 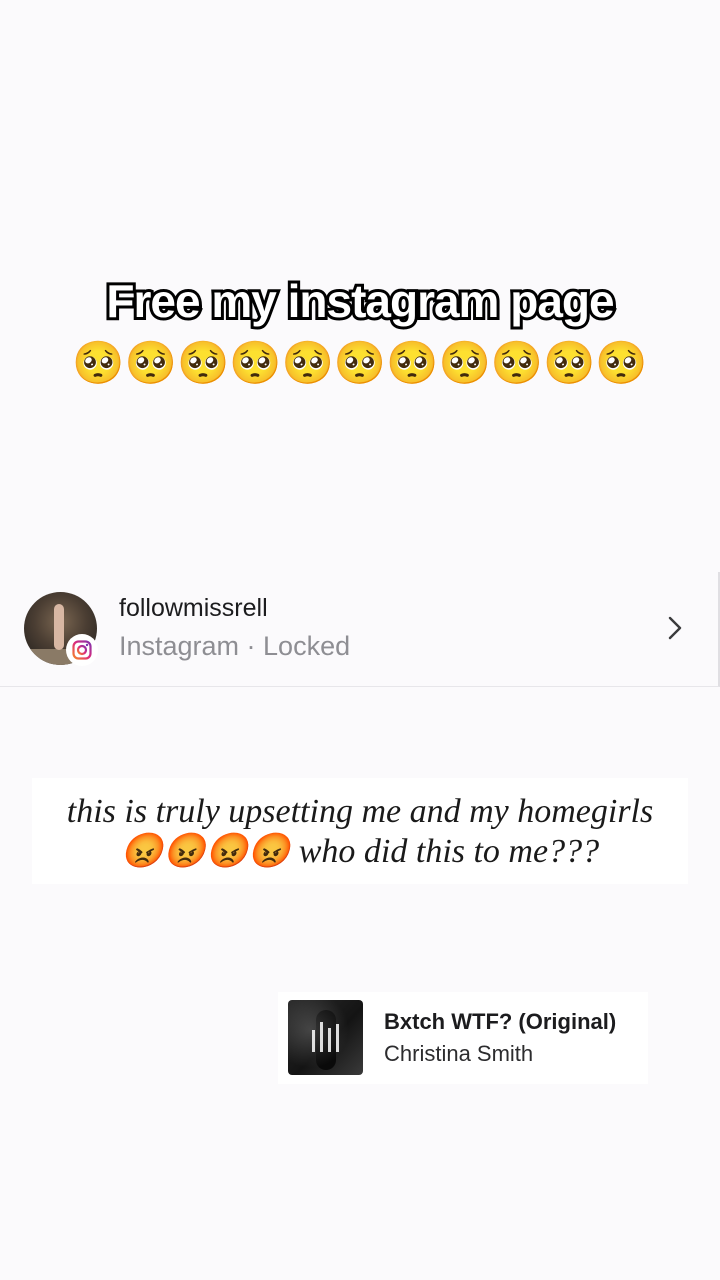 I want to click on play-bars-icon, so click(x=325, y=1037).